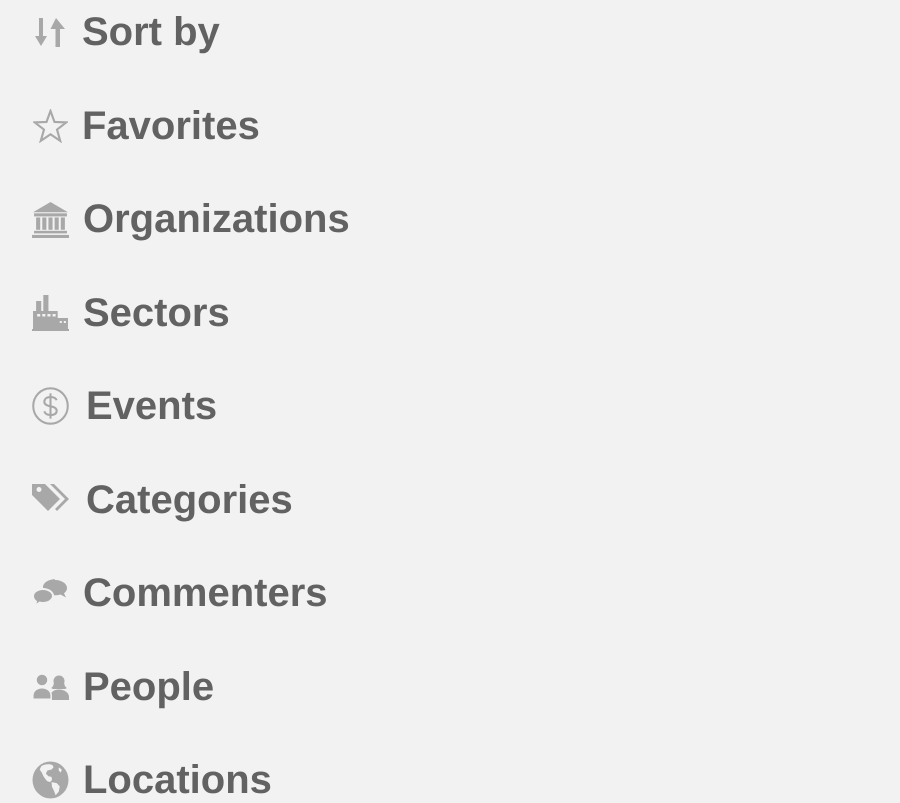 Image resolution: width=900 pixels, height=803 pixels. What do you see at coordinates (191, 219) in the screenshot?
I see `menu-item: Organizations` at bounding box center [191, 219].